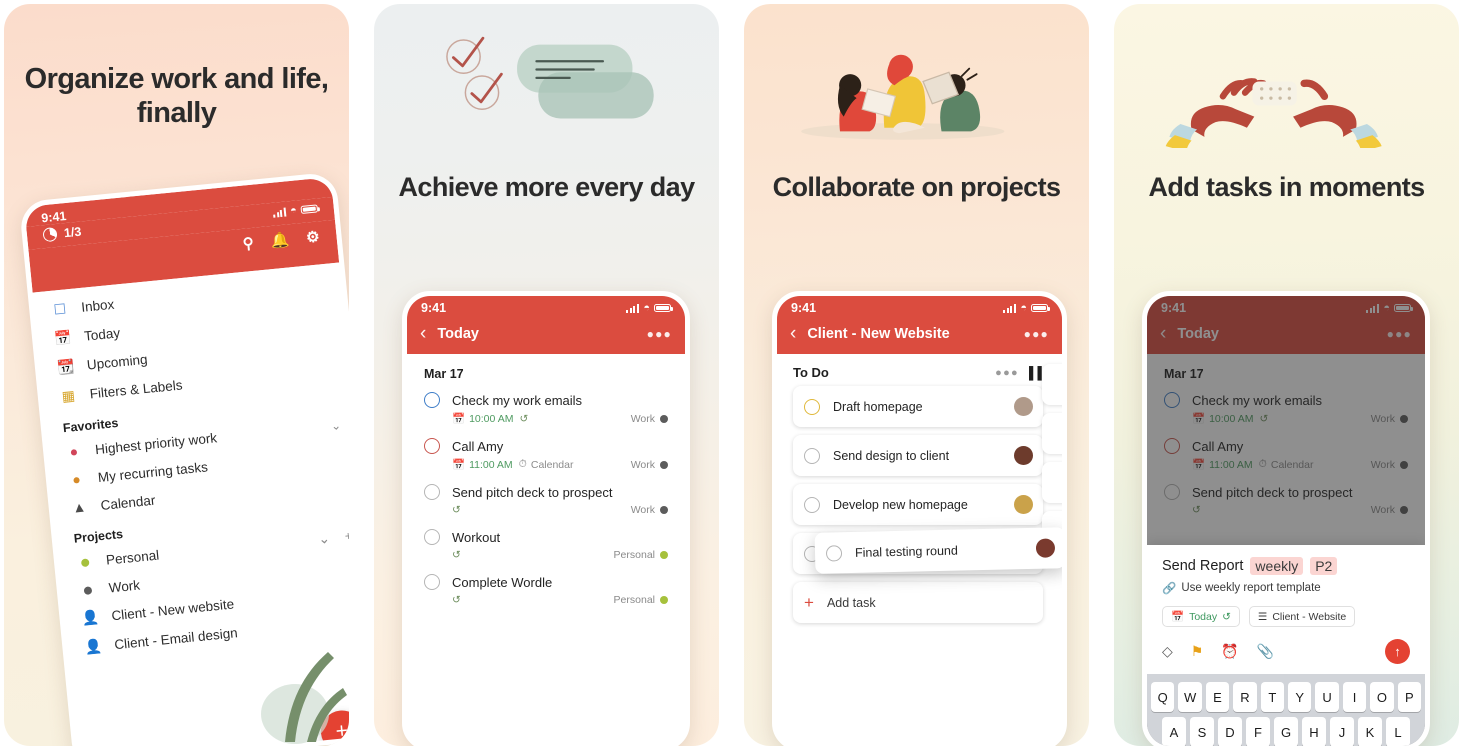  I want to click on add-task-button: + Add task, so click(918, 602).